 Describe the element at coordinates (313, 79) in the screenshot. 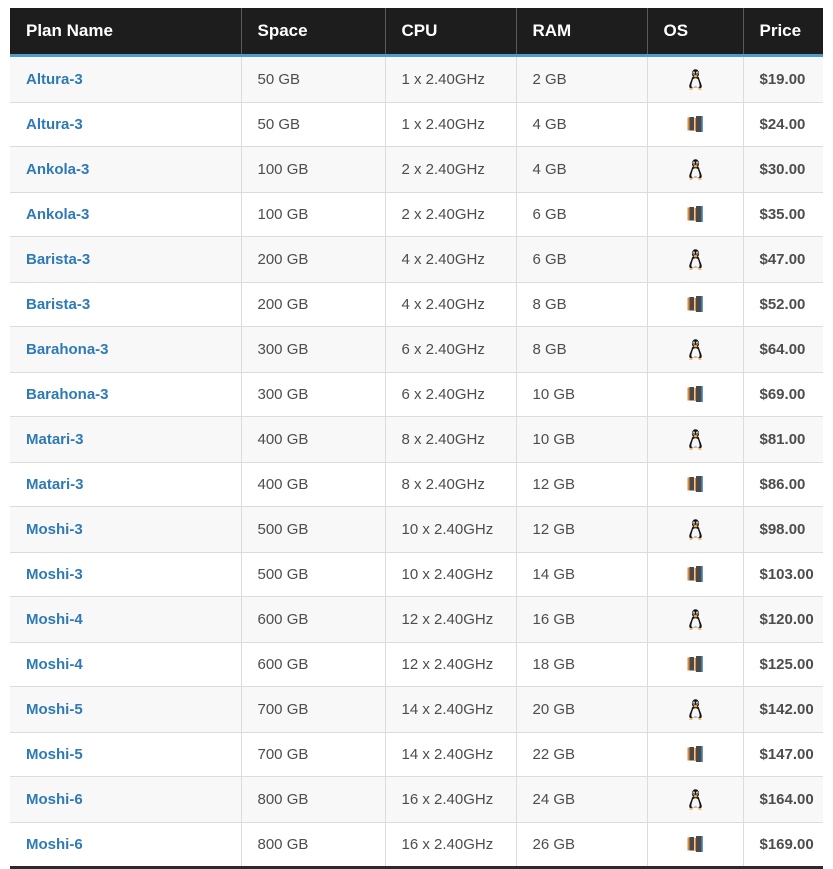

I see `cell-space: 50 GB` at that location.